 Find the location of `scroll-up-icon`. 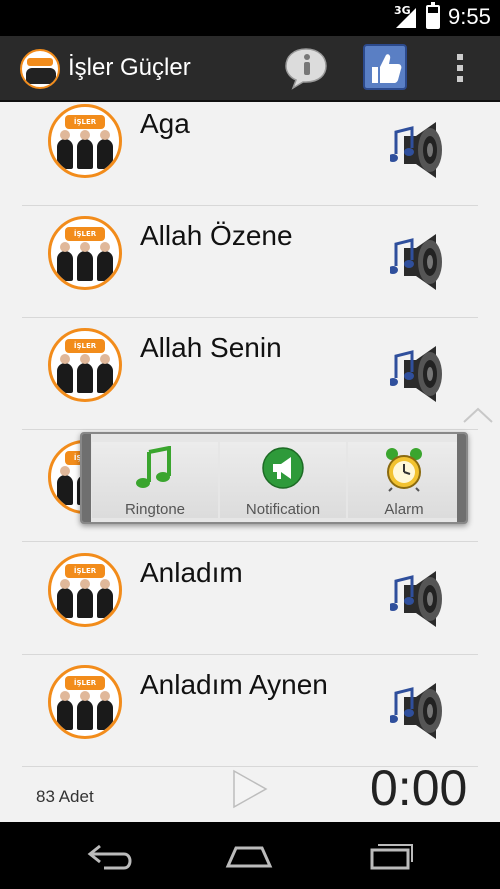

scroll-up-icon is located at coordinates (478, 415).